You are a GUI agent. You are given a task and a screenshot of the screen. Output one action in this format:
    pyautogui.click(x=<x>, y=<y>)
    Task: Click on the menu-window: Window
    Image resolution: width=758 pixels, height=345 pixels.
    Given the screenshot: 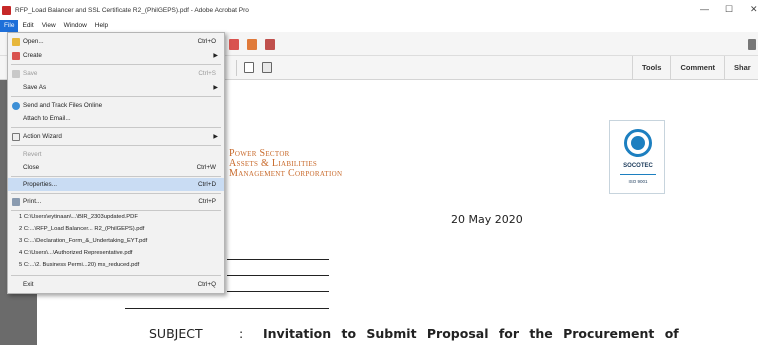 What is the action you would take?
    pyautogui.click(x=75, y=26)
    